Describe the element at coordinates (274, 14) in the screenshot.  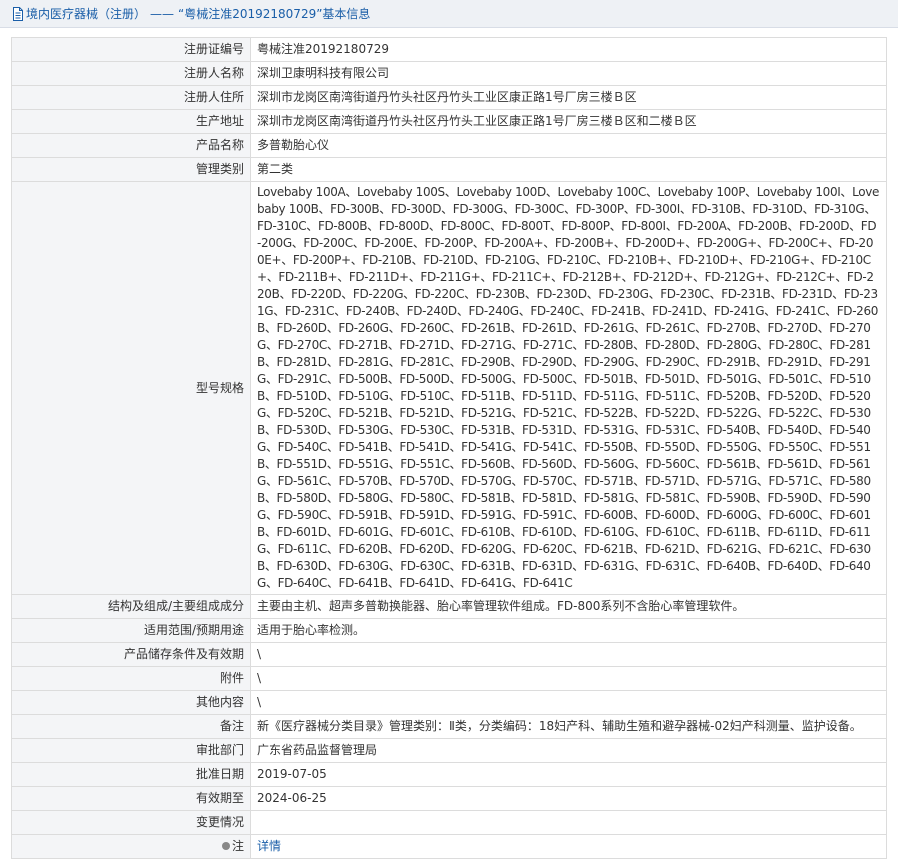
I see `page-title: “粤械注准20192180729”基本信息` at that location.